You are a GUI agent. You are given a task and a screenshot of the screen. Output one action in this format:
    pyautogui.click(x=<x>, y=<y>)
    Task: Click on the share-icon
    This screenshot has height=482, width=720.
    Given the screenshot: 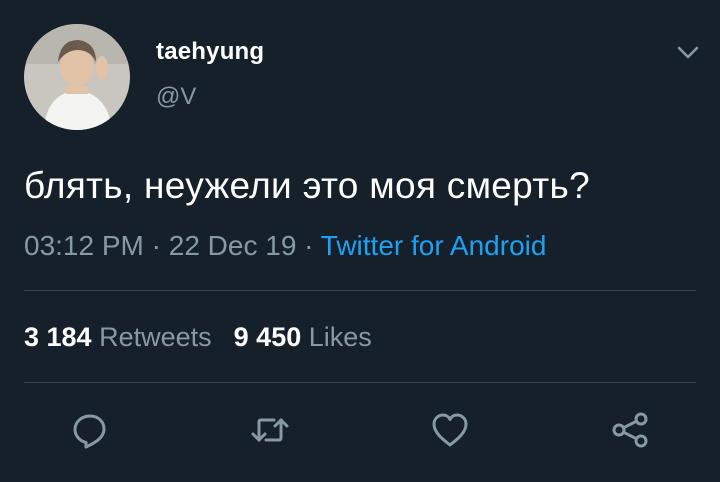 What is the action you would take?
    pyautogui.click(x=630, y=430)
    